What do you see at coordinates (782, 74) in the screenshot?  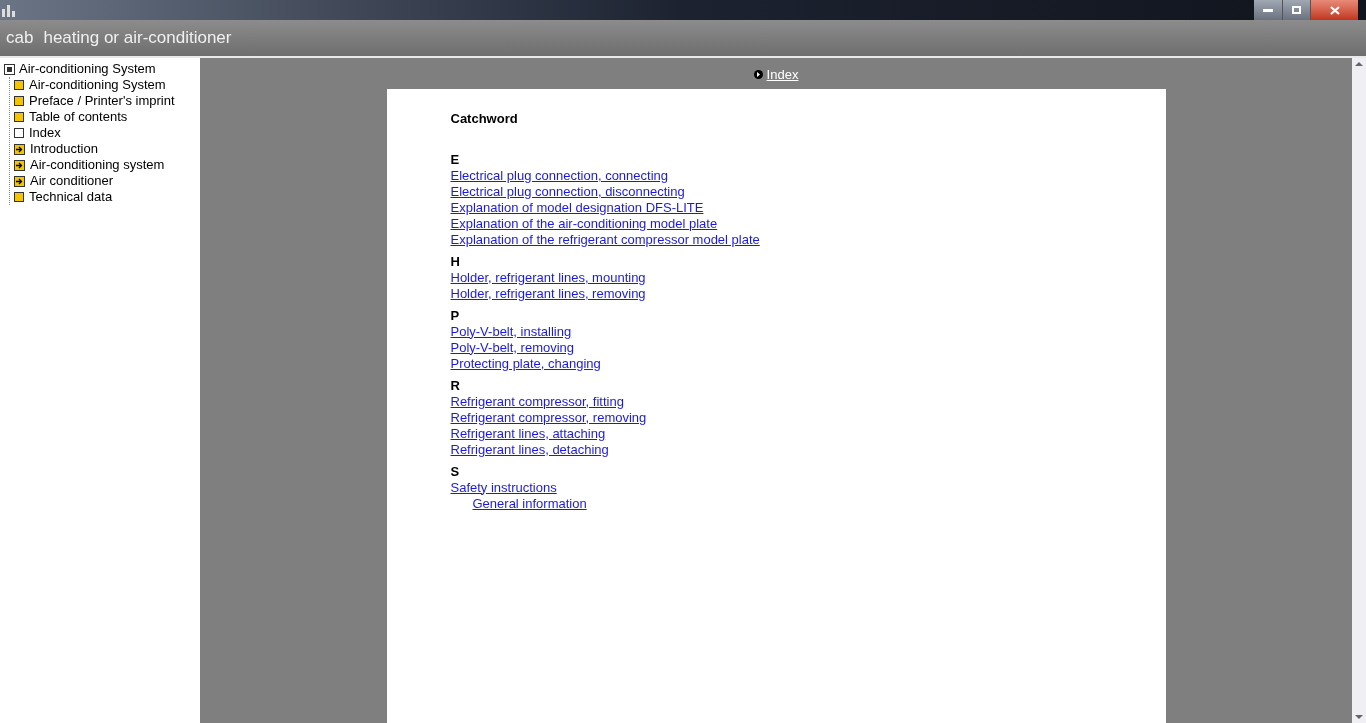 I see `breadcrumb-link: Index` at bounding box center [782, 74].